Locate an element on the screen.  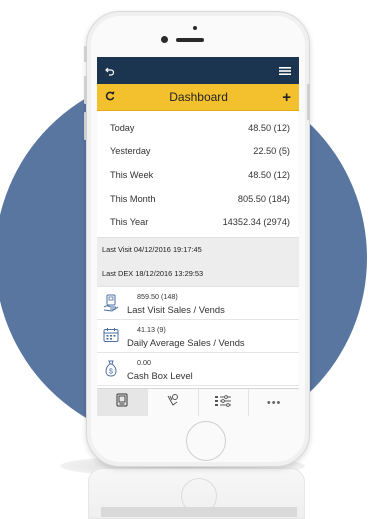
last-dex-text: Last DEX 18/12/2016 13:29:53 is located at coordinates (153, 274).